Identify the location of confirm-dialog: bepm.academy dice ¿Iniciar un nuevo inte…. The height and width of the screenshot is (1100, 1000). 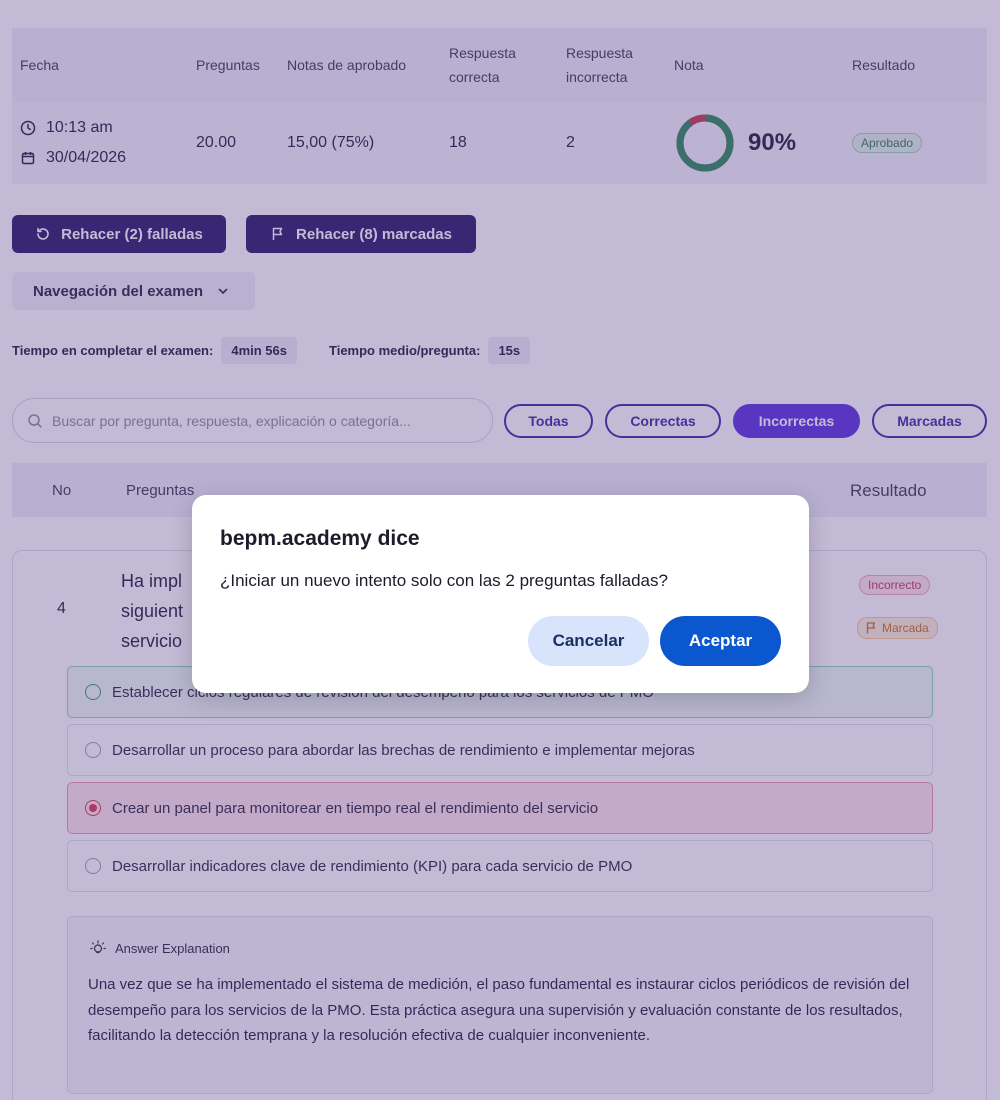
(500, 594).